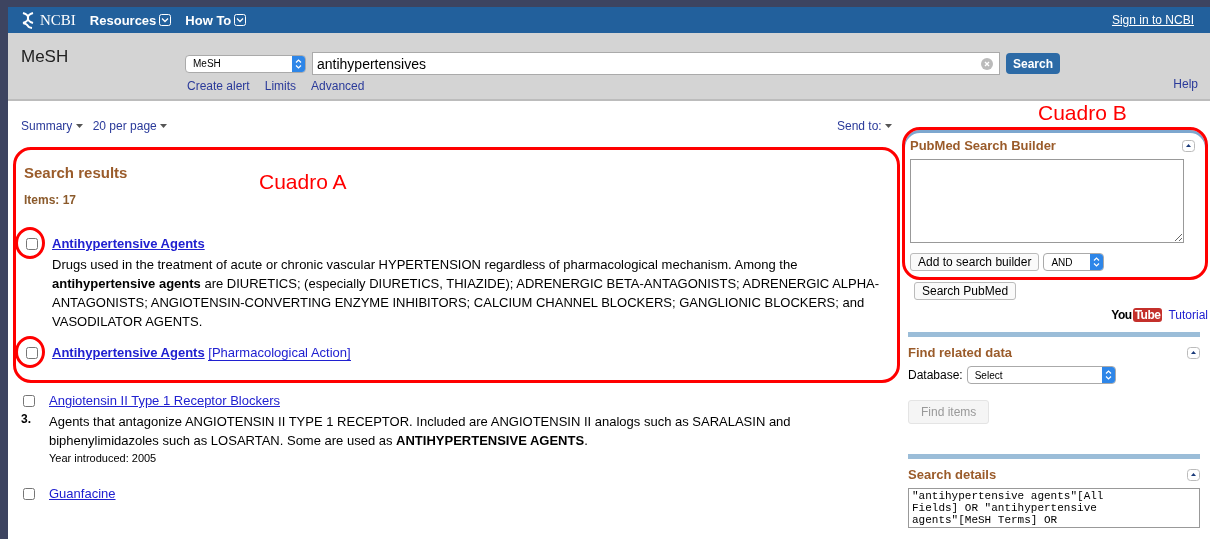 The height and width of the screenshot is (539, 1210). Describe the element at coordinates (1074, 262) in the screenshot. I see `operator-select: AND` at that location.